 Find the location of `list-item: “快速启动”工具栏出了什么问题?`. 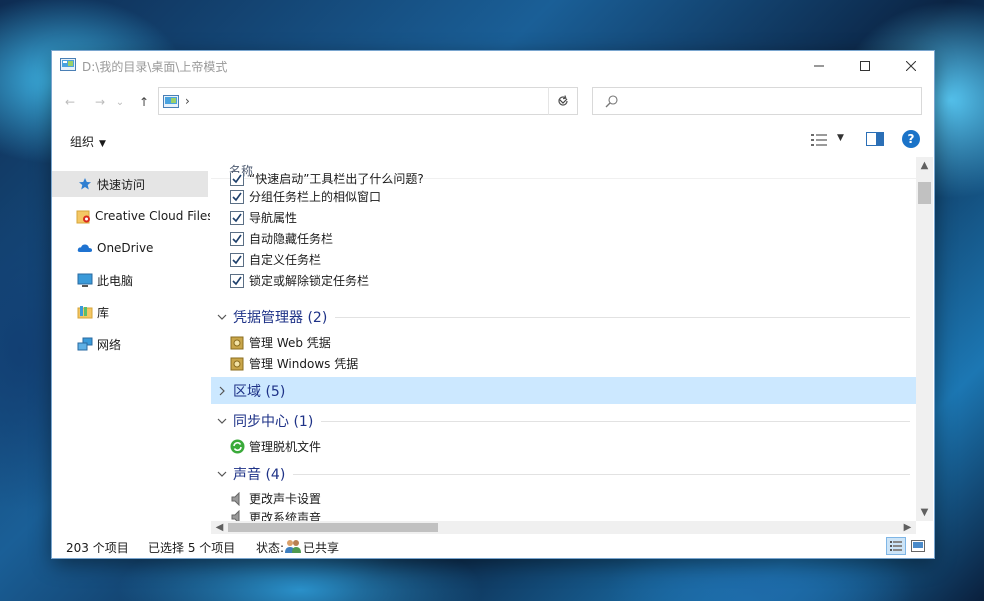

list-item: “快速启动”工具栏出了什么问题? is located at coordinates (326, 180).